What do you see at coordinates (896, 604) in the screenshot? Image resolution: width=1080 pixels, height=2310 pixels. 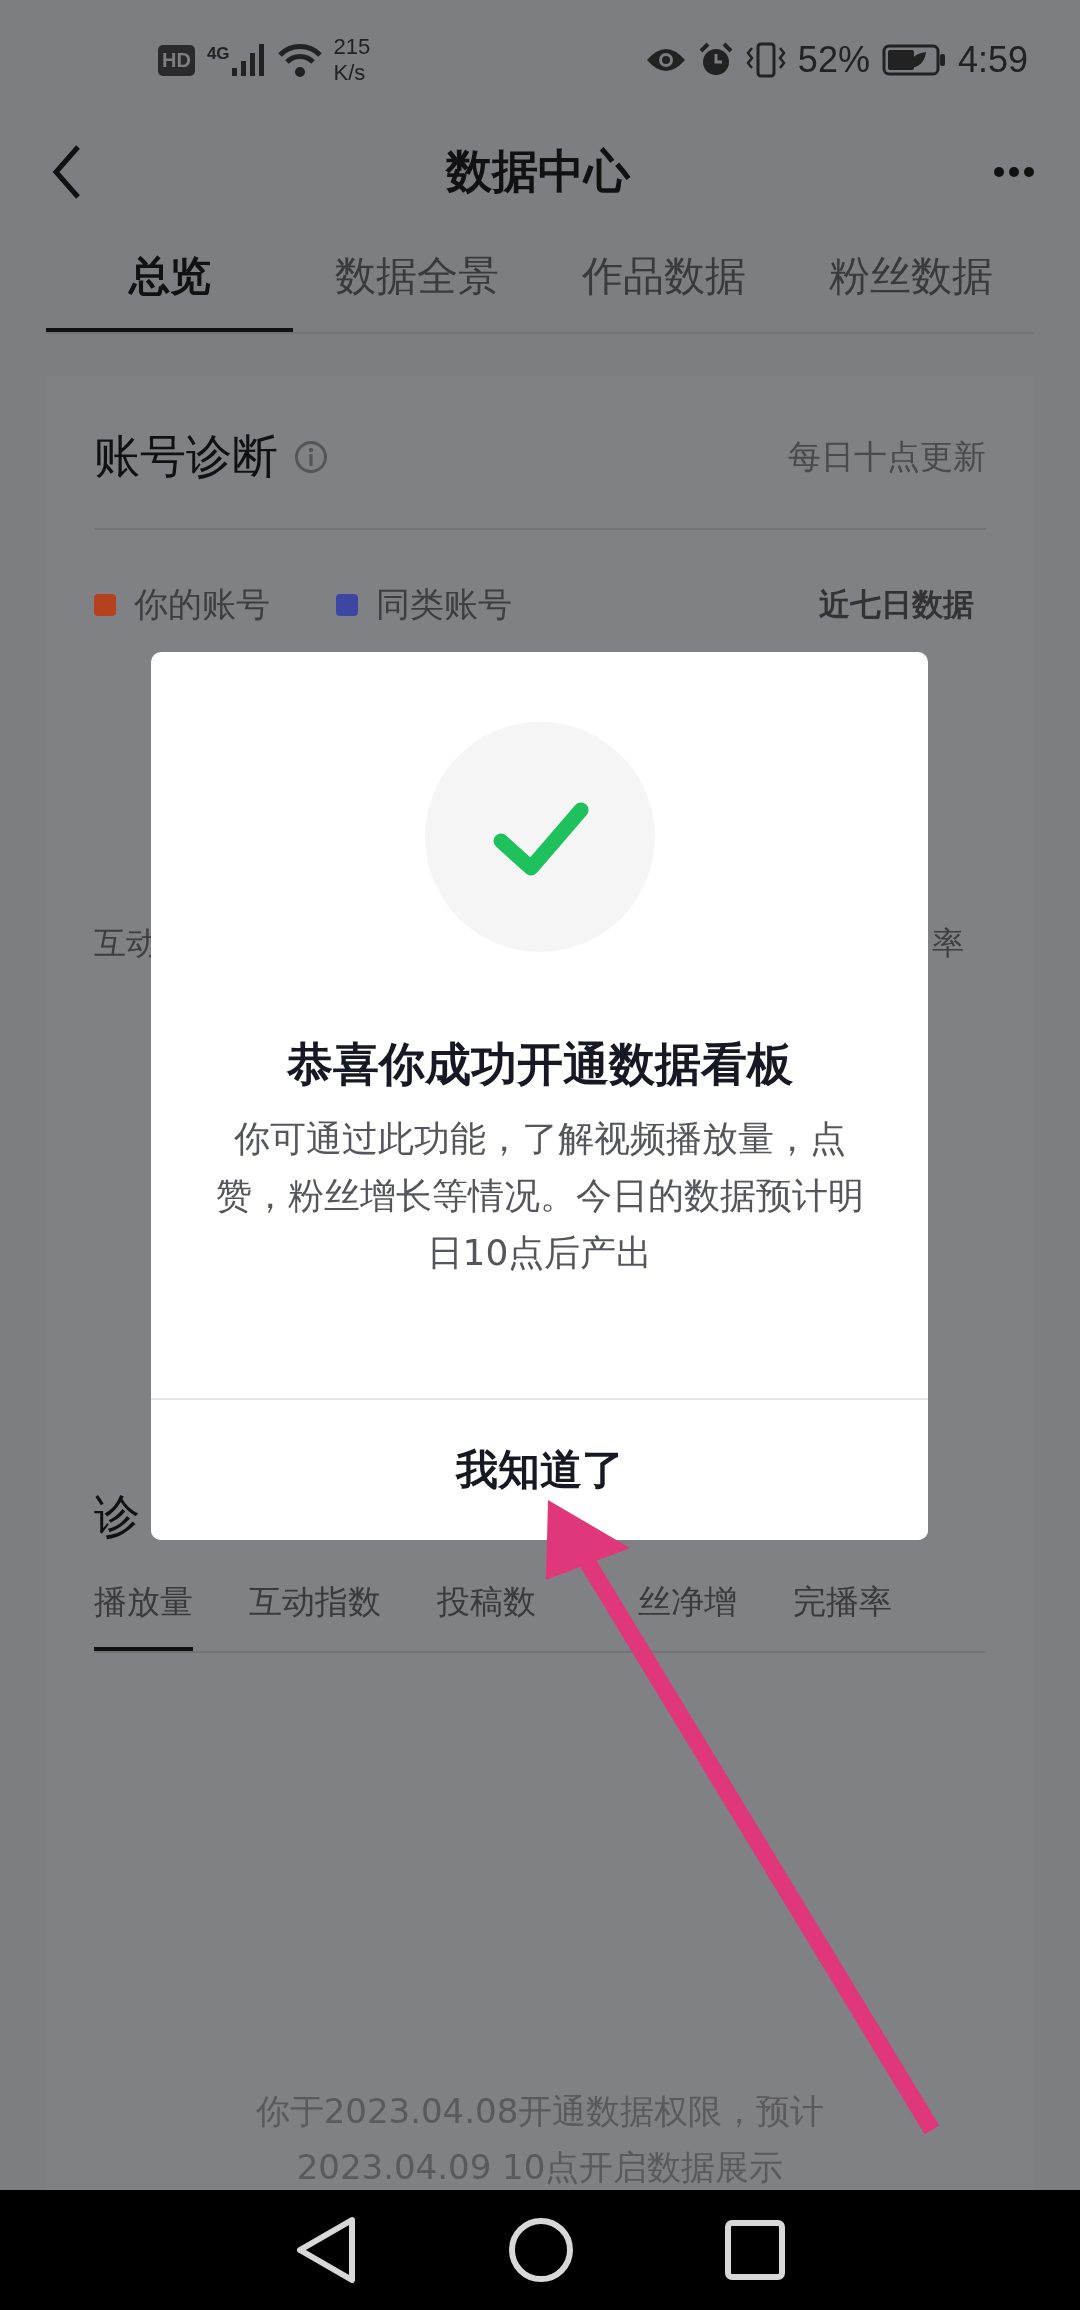 I see `range-label: 近七日数据` at bounding box center [896, 604].